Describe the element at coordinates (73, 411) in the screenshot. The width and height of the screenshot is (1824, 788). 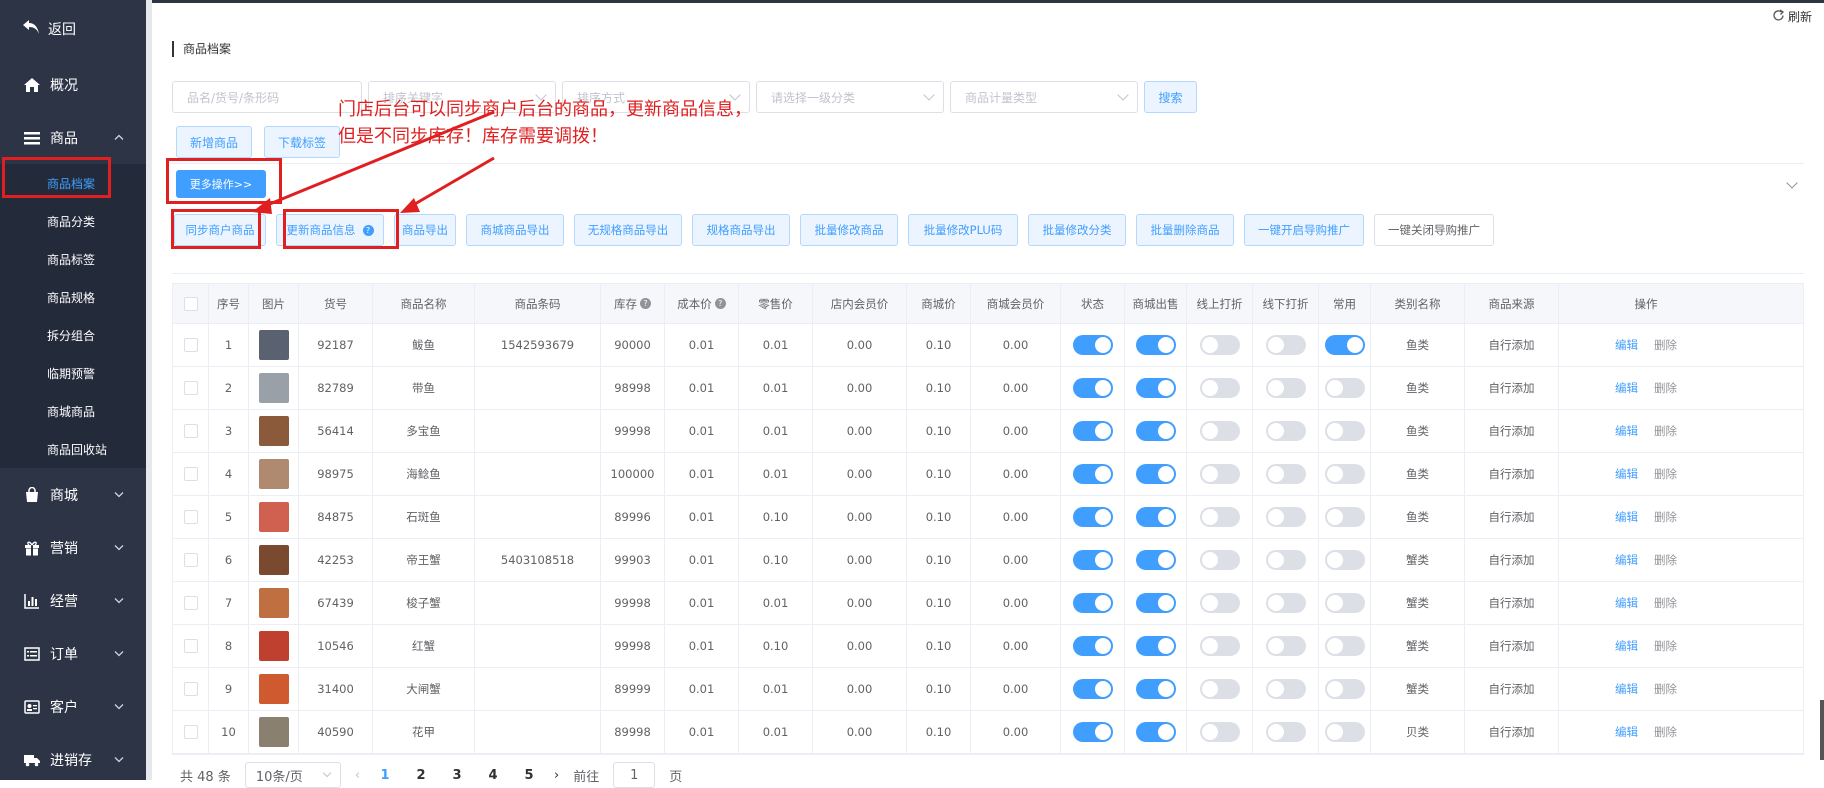
I see `sidebar-sub-mall-goods: 商城商品` at that location.